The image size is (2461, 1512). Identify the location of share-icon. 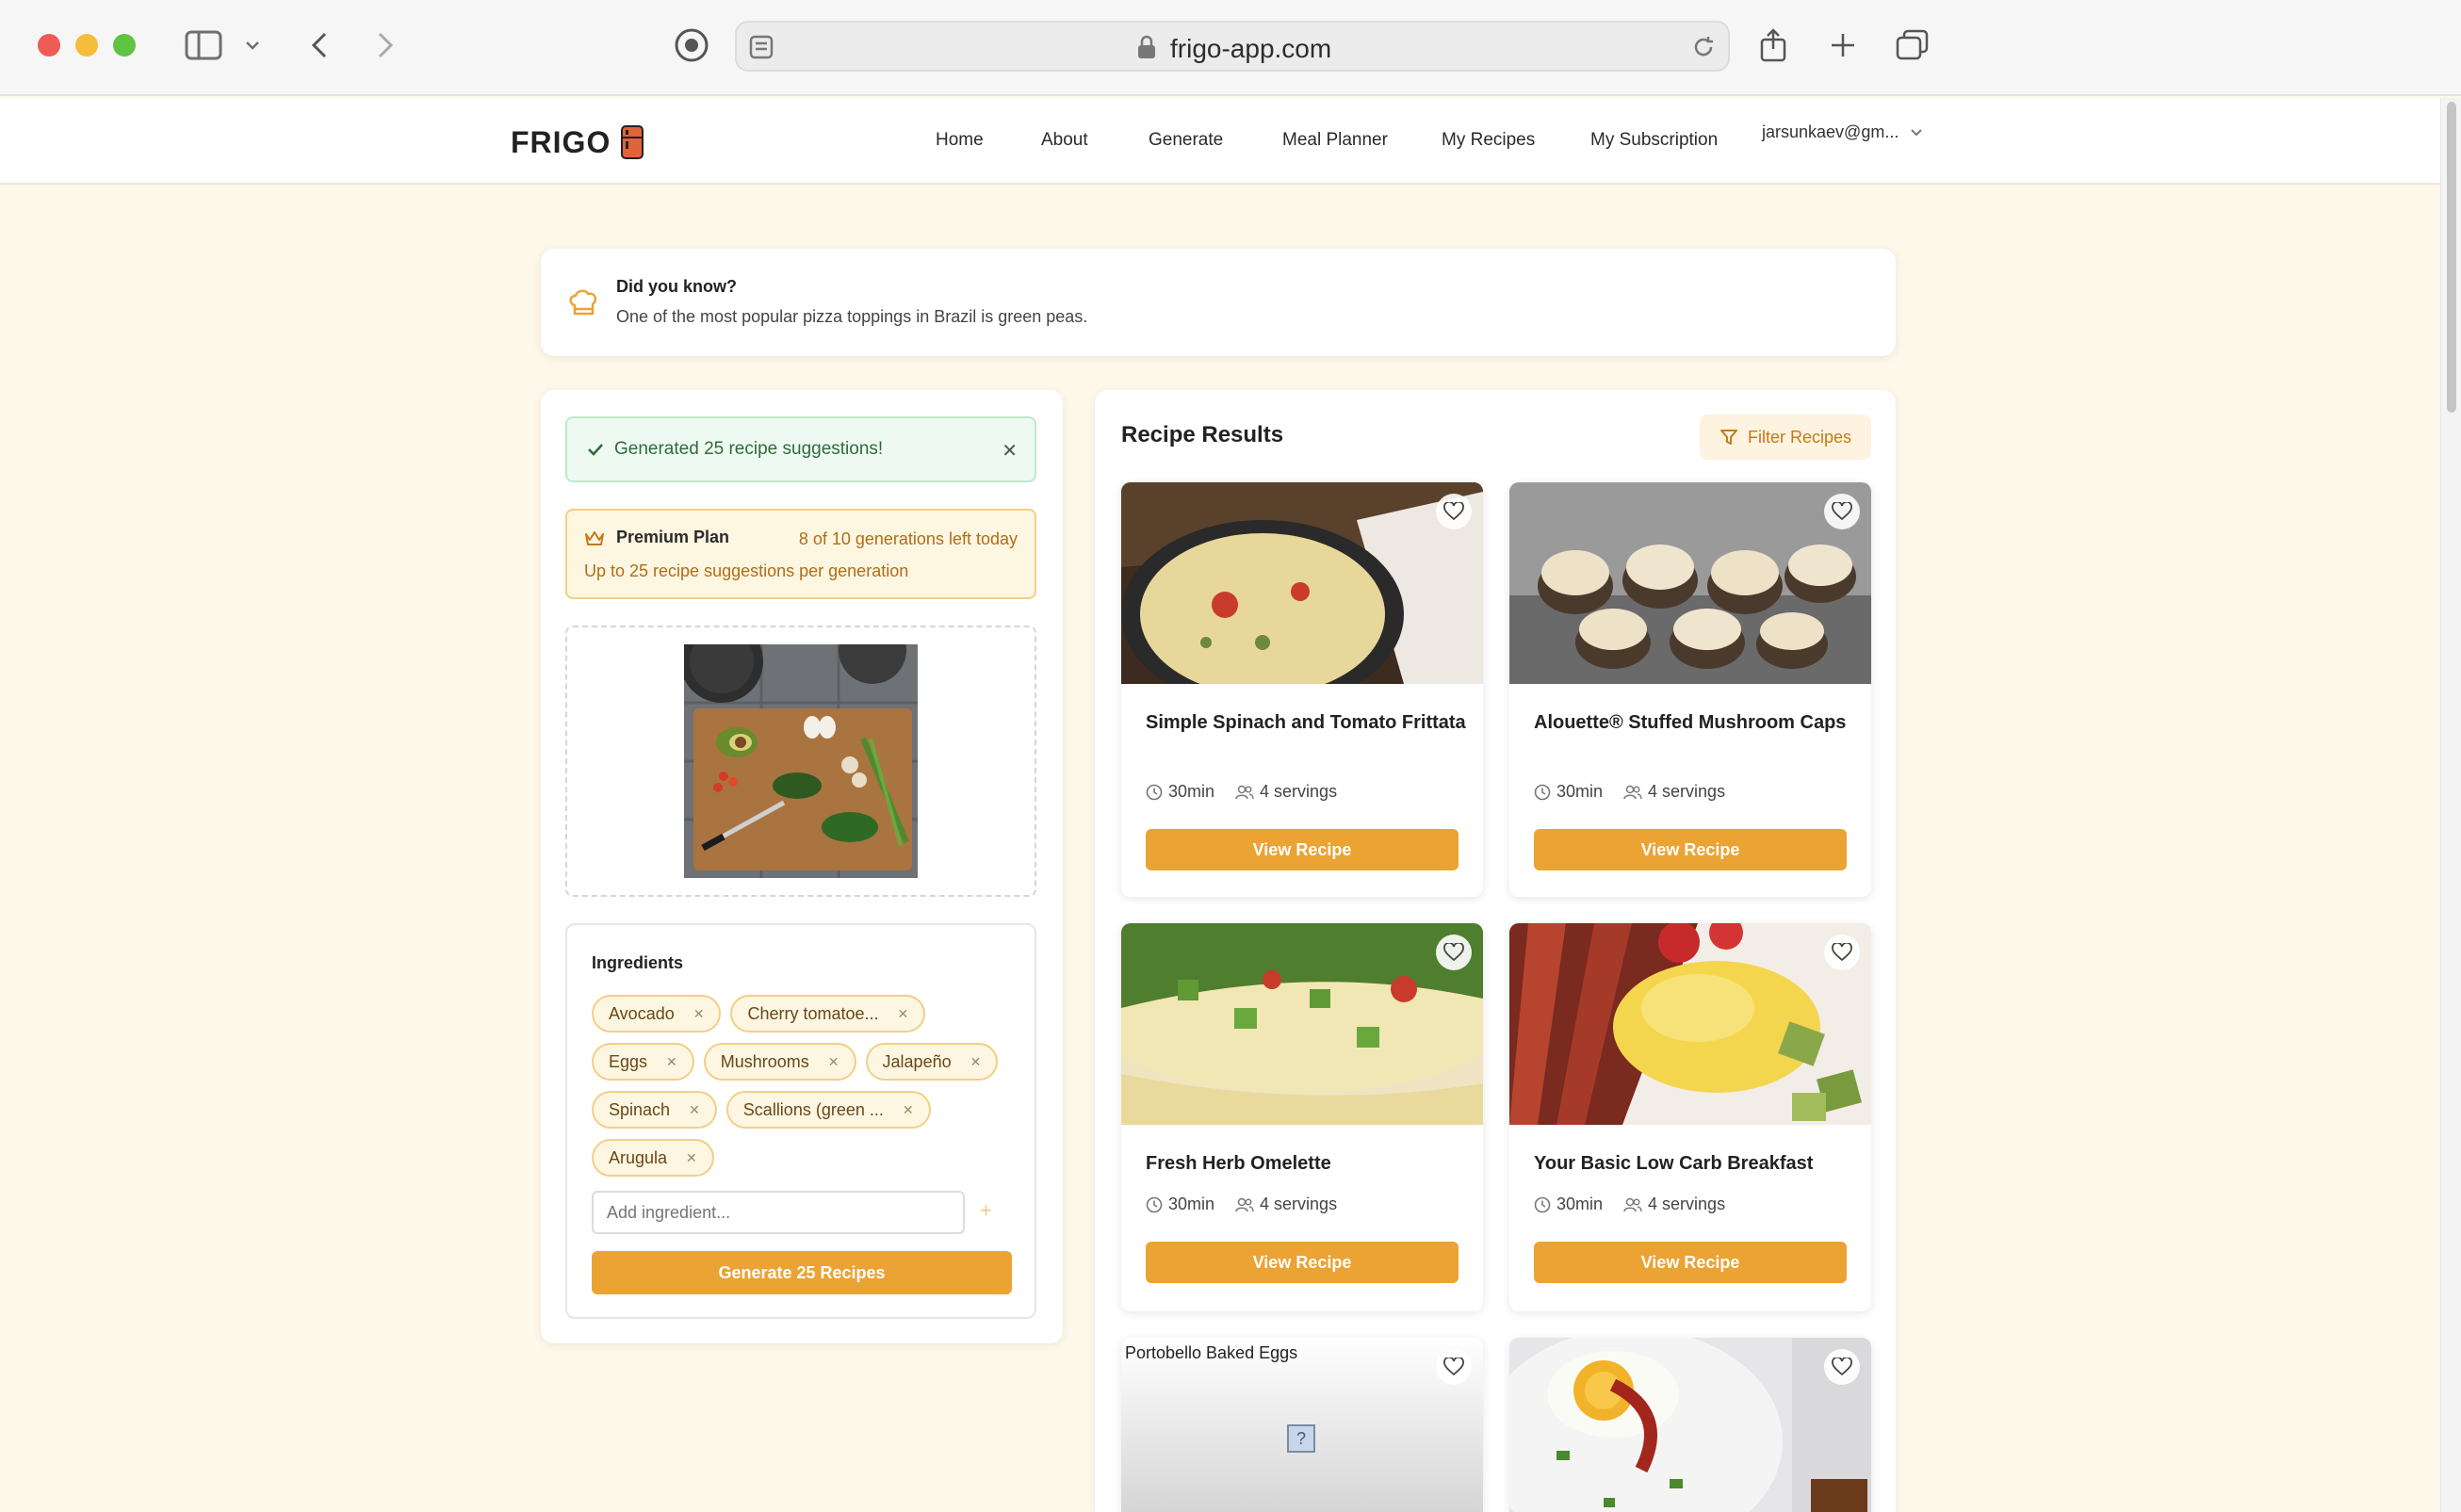
(1773, 45).